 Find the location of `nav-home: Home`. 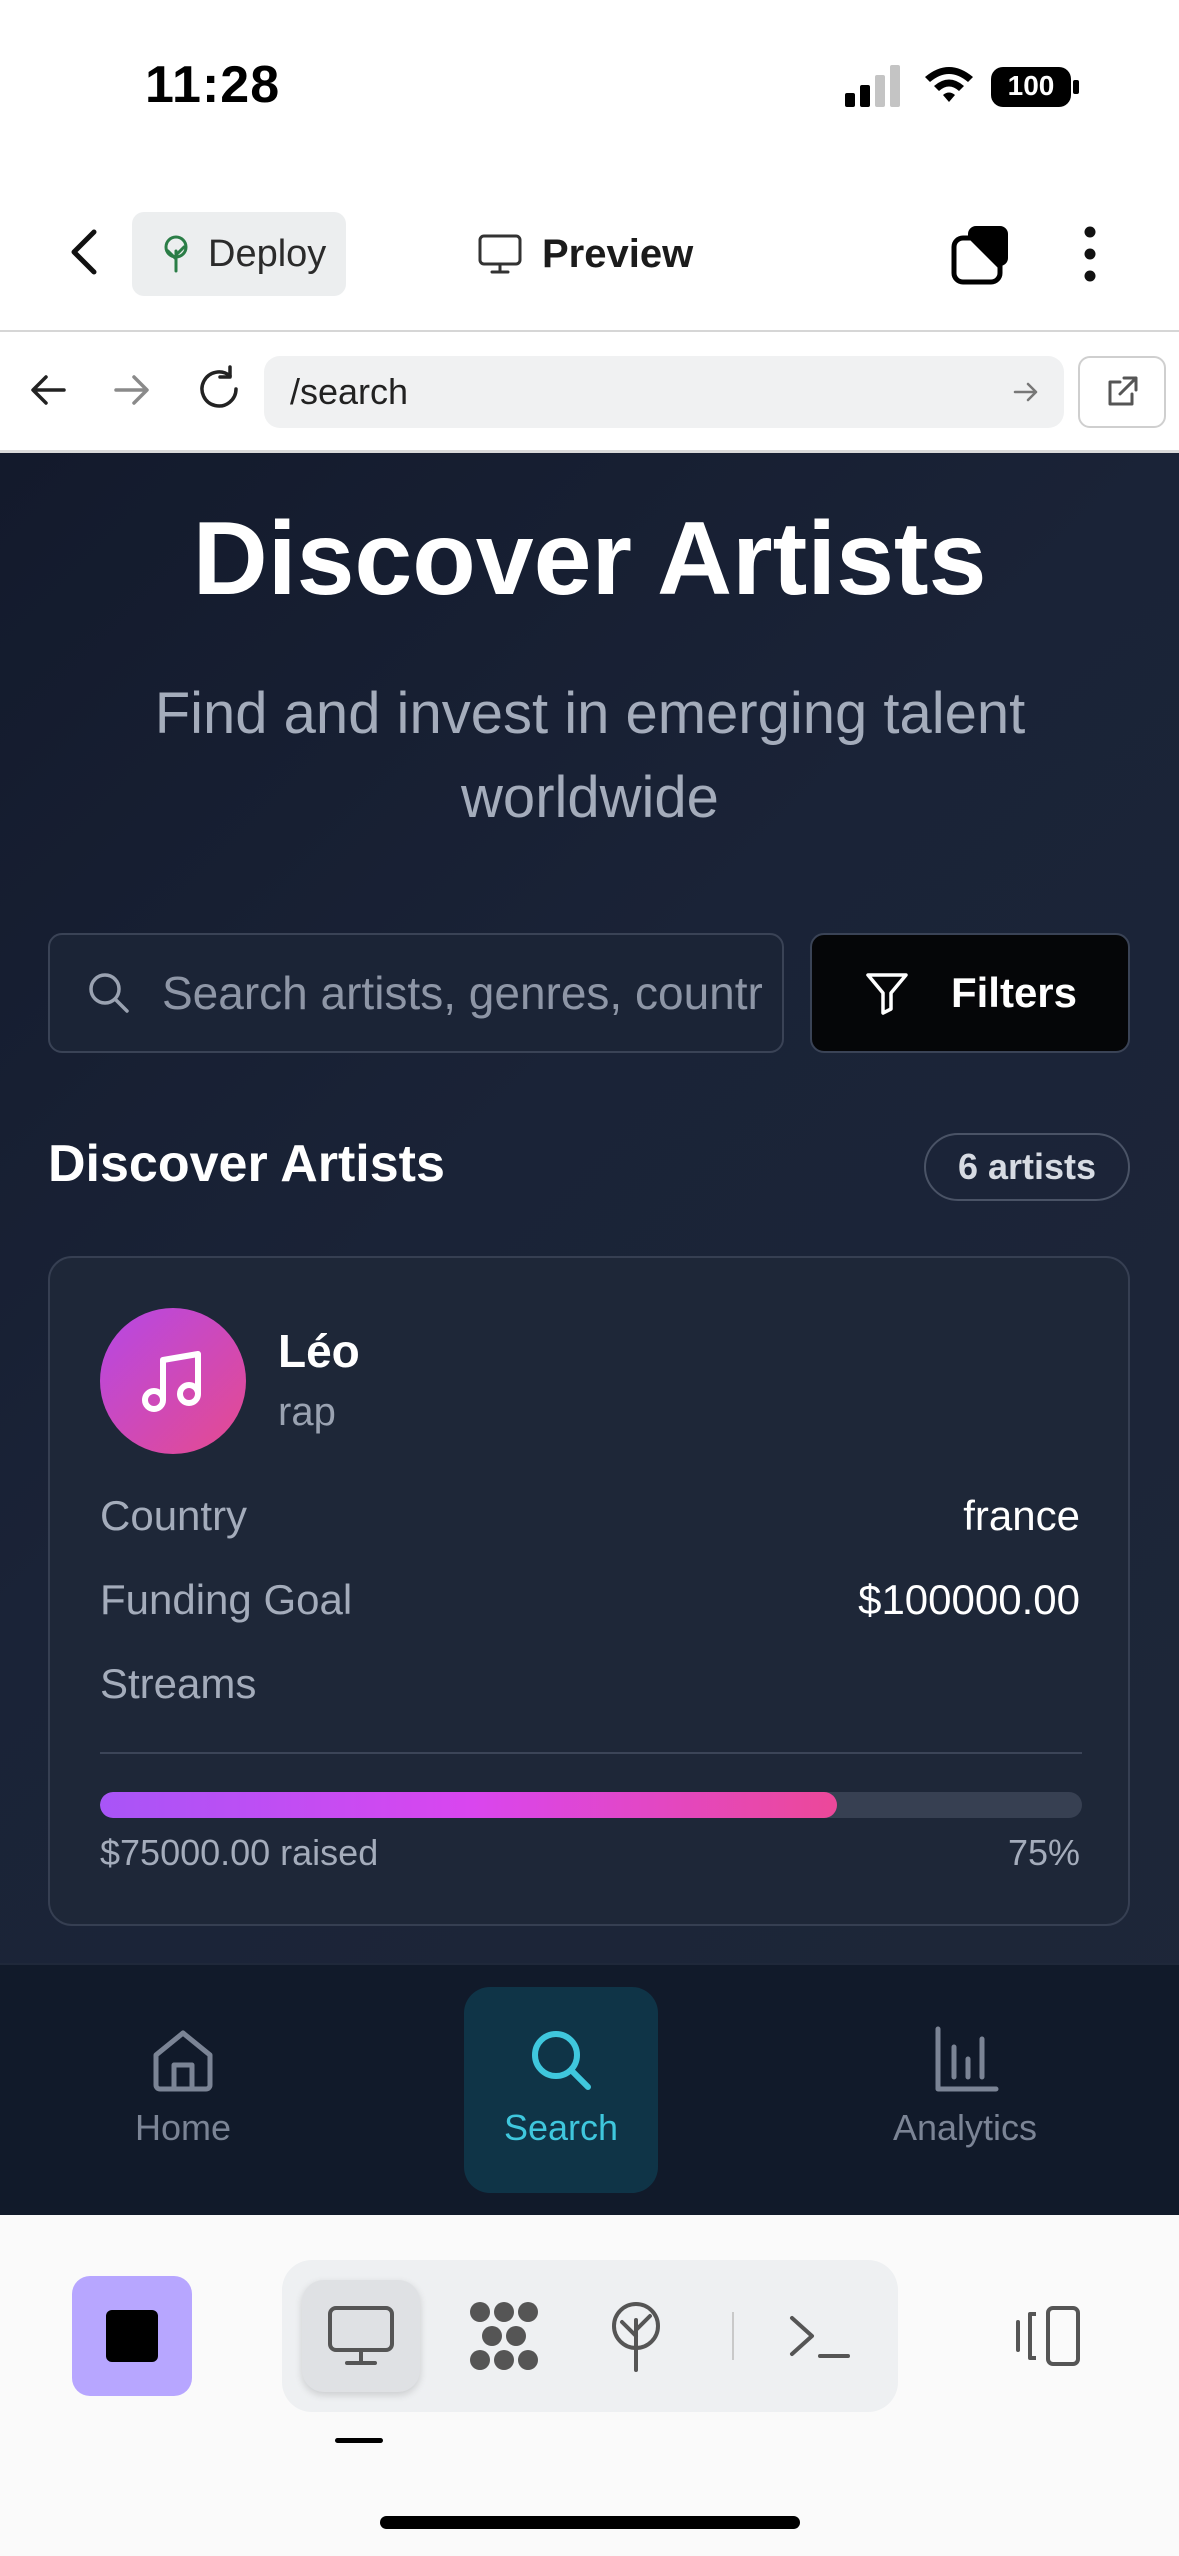

nav-home: Home is located at coordinates (183, 2090).